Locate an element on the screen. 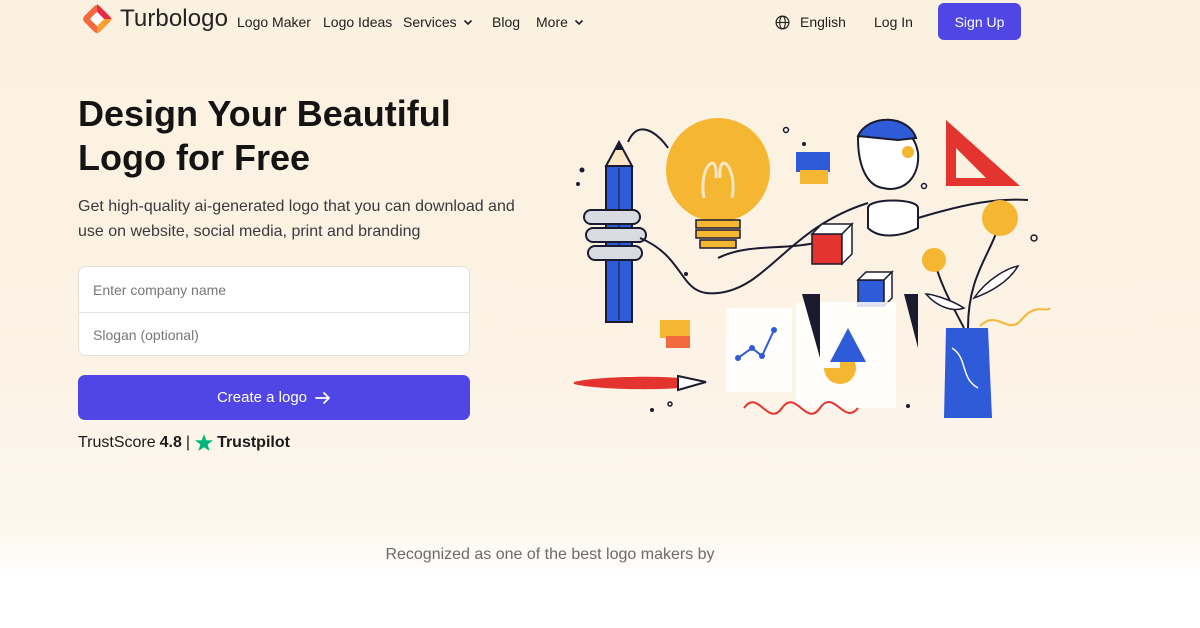 The height and width of the screenshot is (628, 1200). hero-title-line1: Design Your Beautiful is located at coordinates (264, 113).